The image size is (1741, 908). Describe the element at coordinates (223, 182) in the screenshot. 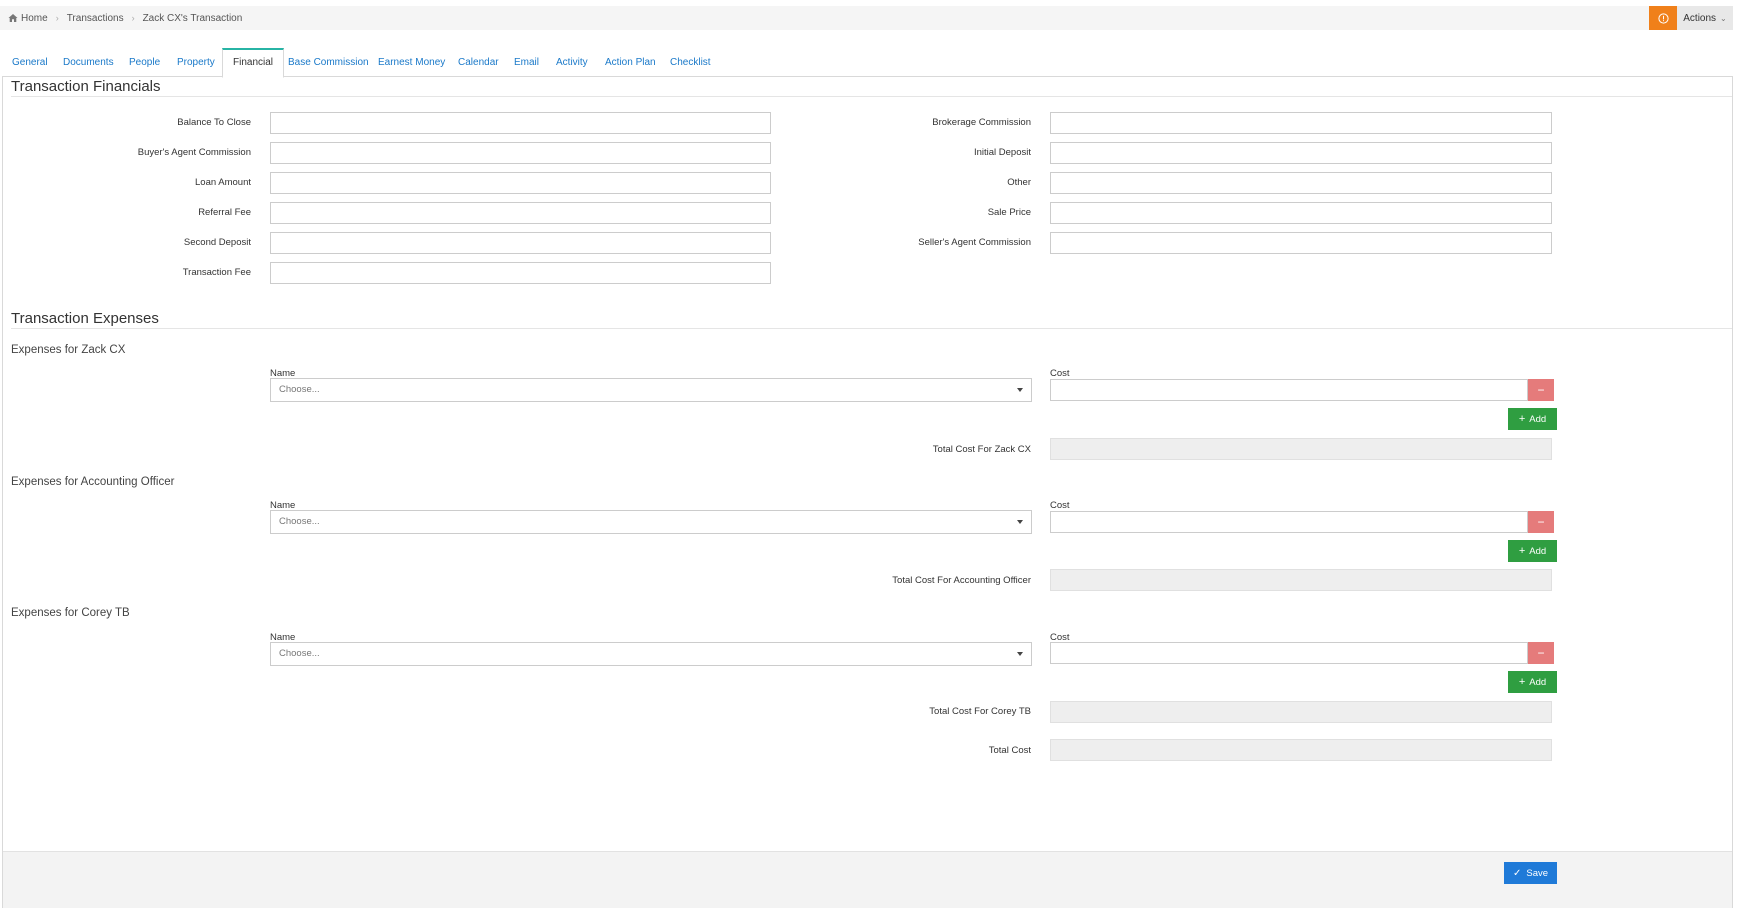

I see `loan-amount-label: Loan Amount` at that location.